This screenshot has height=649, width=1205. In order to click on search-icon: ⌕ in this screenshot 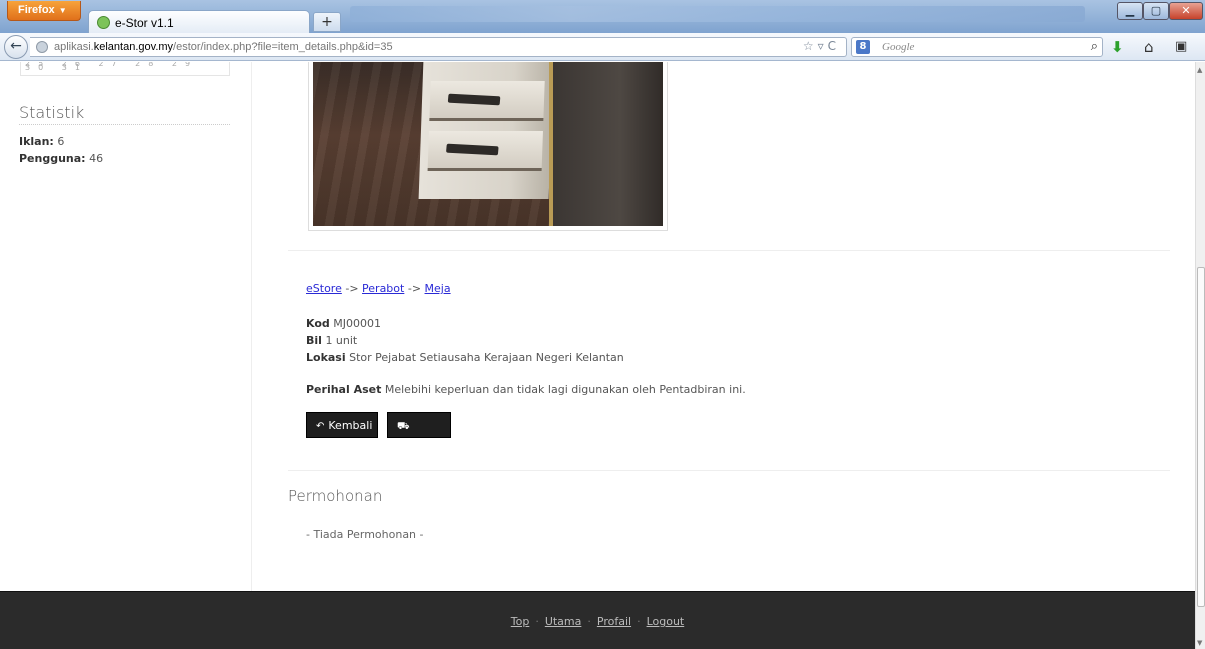, I will do `click(1094, 46)`.